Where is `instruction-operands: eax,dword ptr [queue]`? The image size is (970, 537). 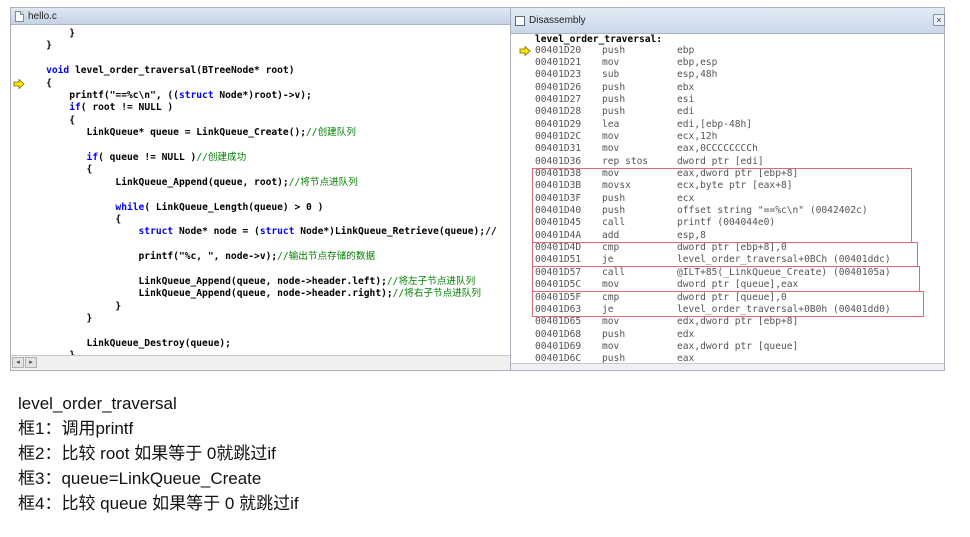 instruction-operands: eax,dword ptr [queue] is located at coordinates (738, 346).